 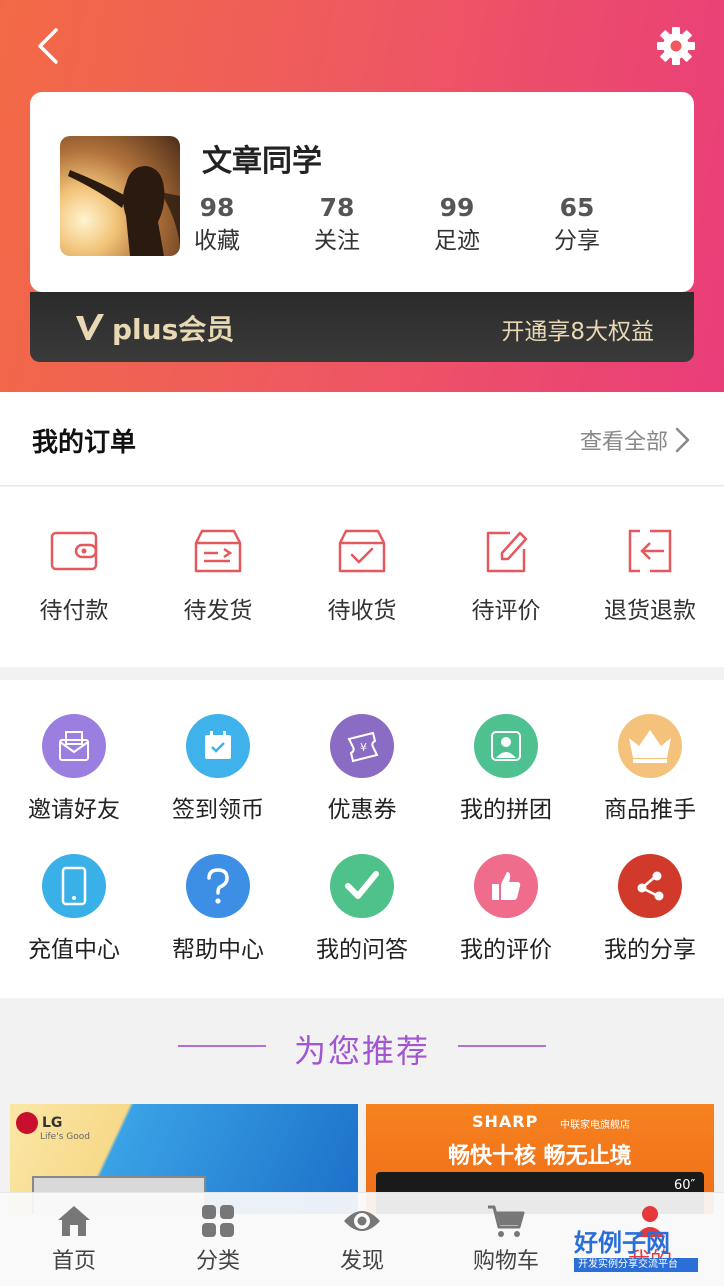 I want to click on tab-categories: 分类, so click(x=218, y=1239).